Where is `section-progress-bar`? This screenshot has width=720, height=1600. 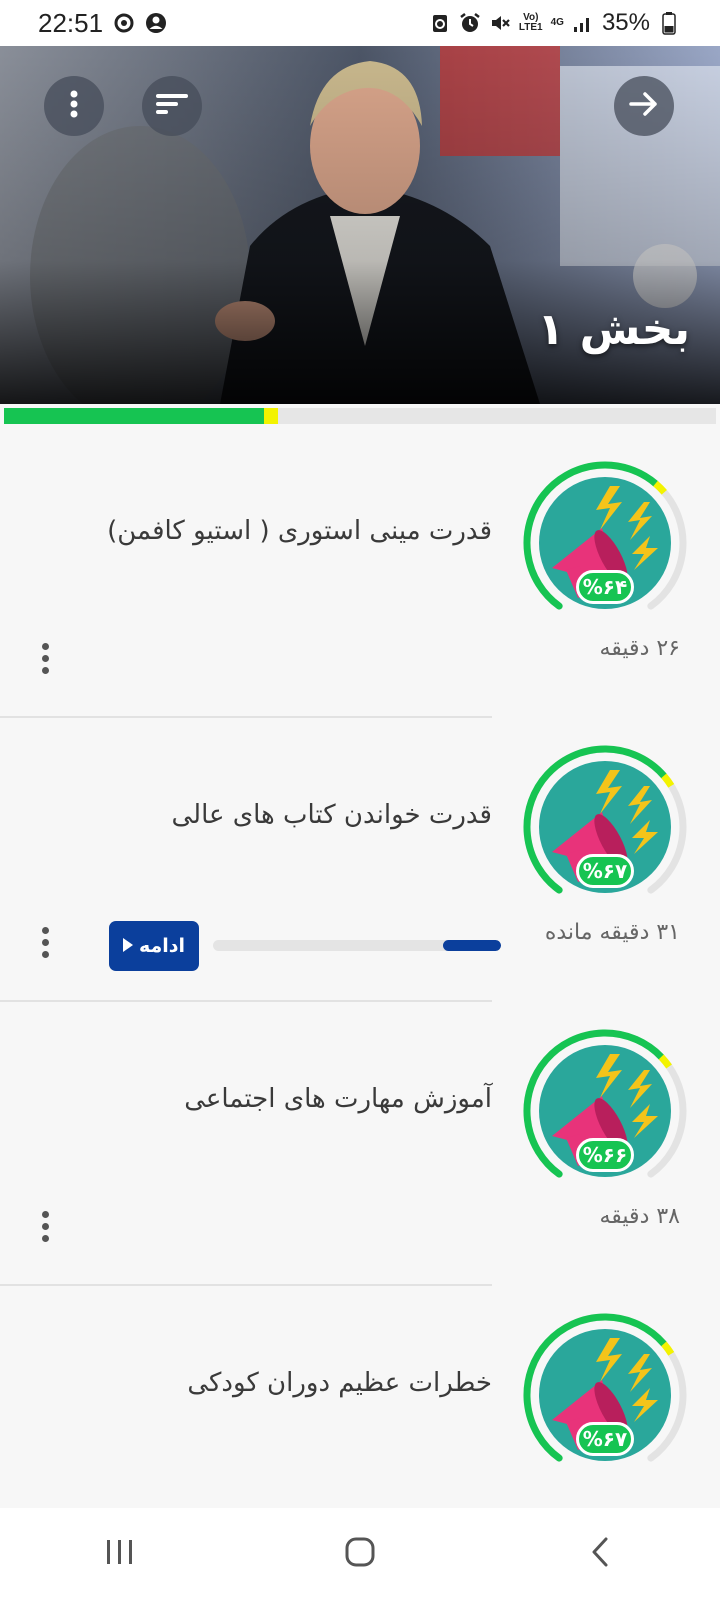
section-progress-bar is located at coordinates (360, 416).